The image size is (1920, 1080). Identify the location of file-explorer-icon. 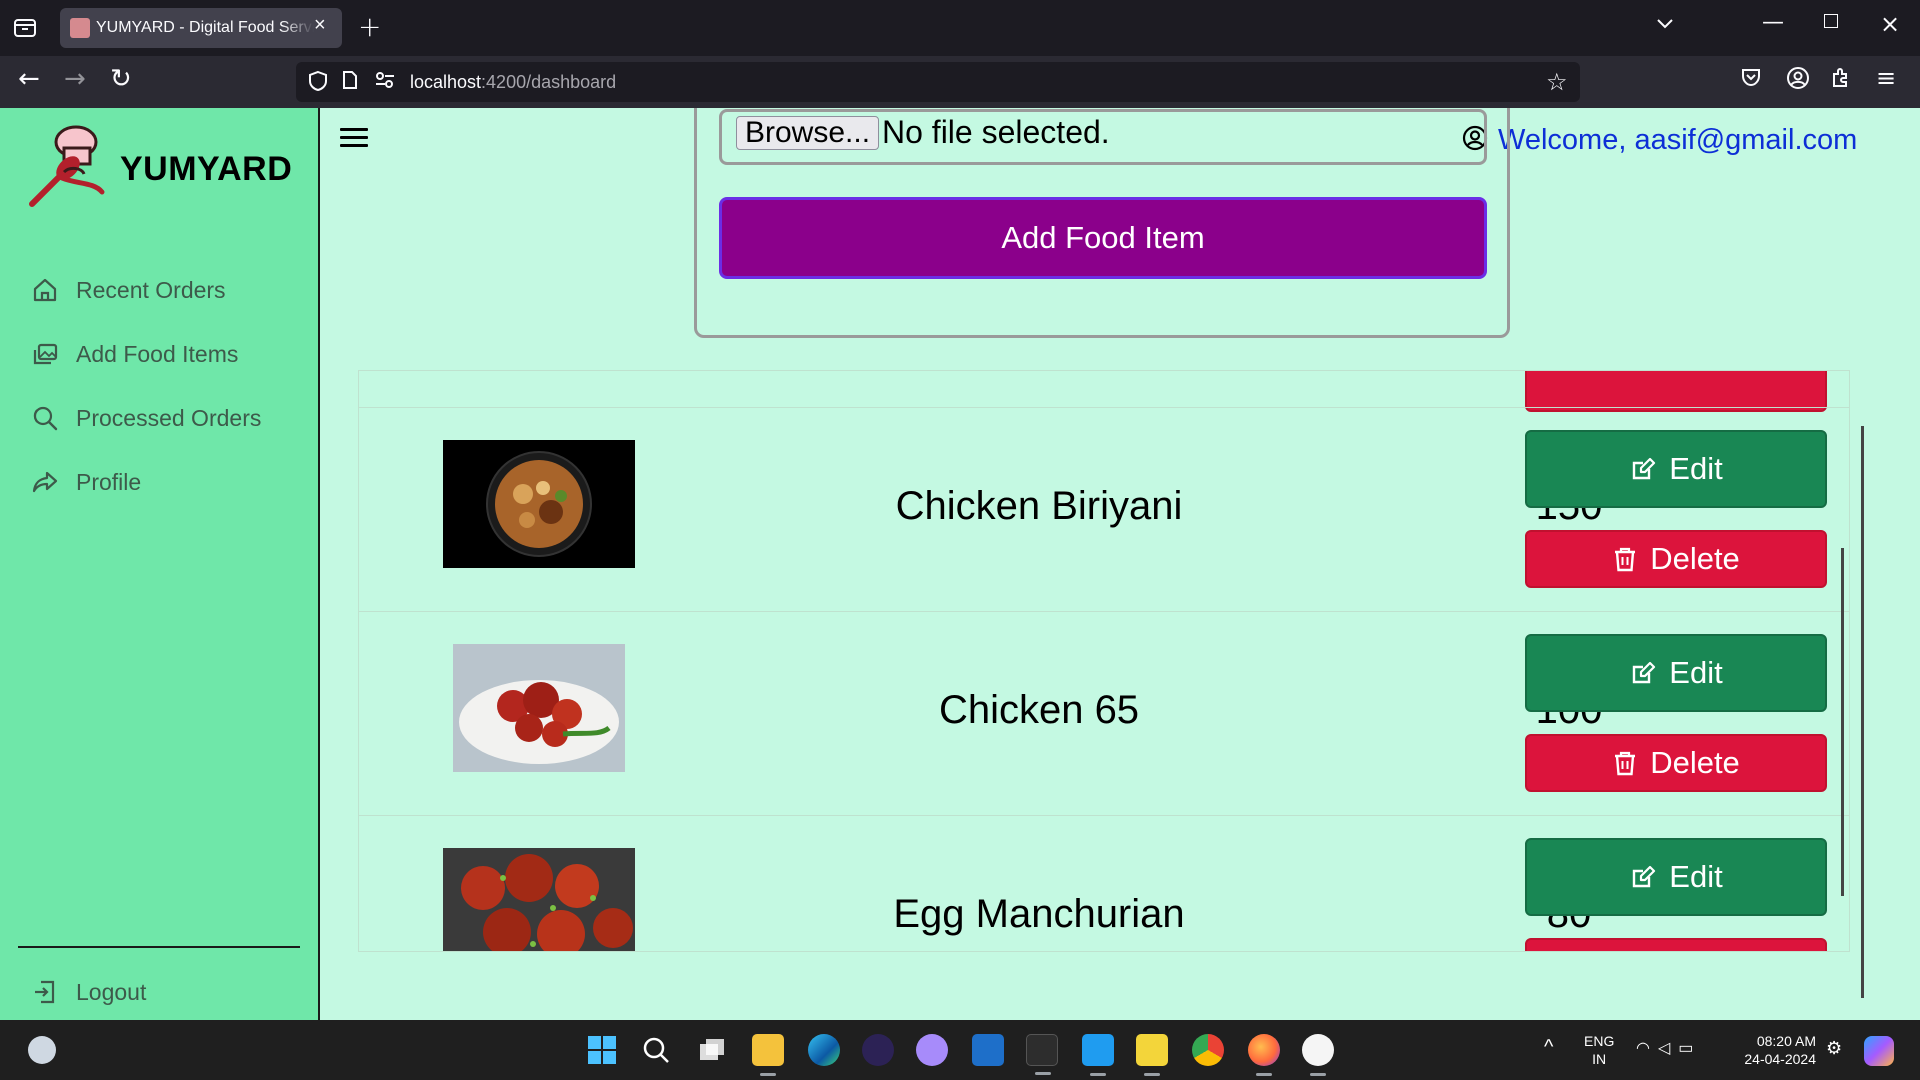
(768, 1055).